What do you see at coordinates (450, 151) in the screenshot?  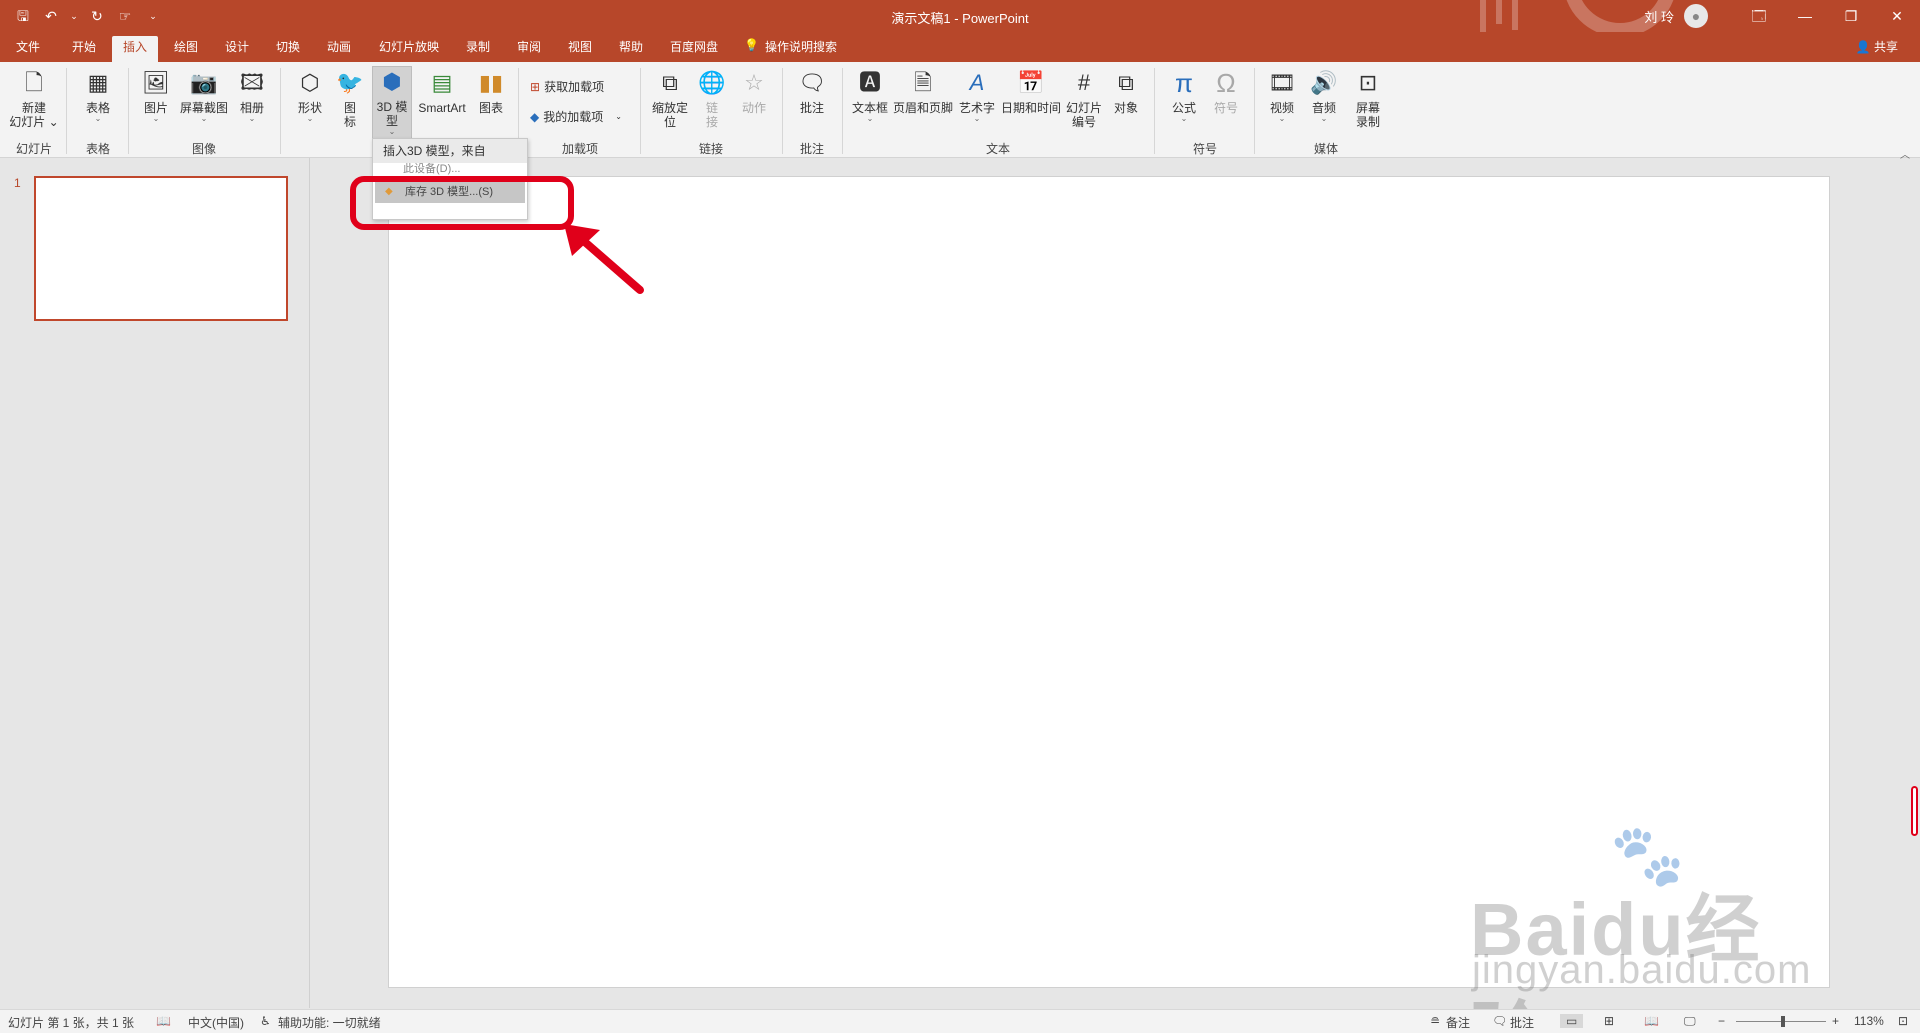 I see `dropdown-header: 插入3D 模型，来自` at bounding box center [450, 151].